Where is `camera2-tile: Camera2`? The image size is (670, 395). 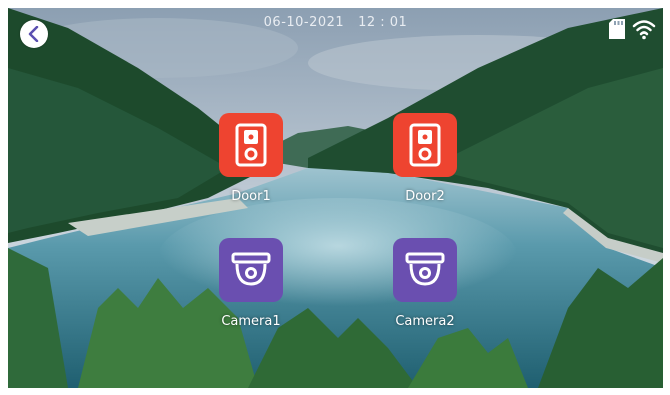 camera2-tile: Camera2 is located at coordinates (425, 283).